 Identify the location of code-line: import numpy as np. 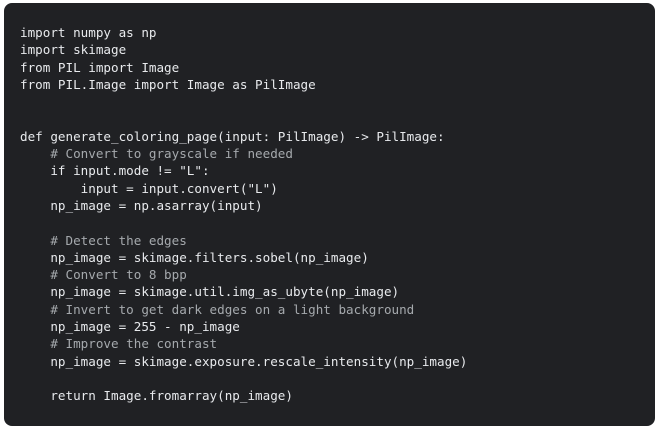
(88, 32).